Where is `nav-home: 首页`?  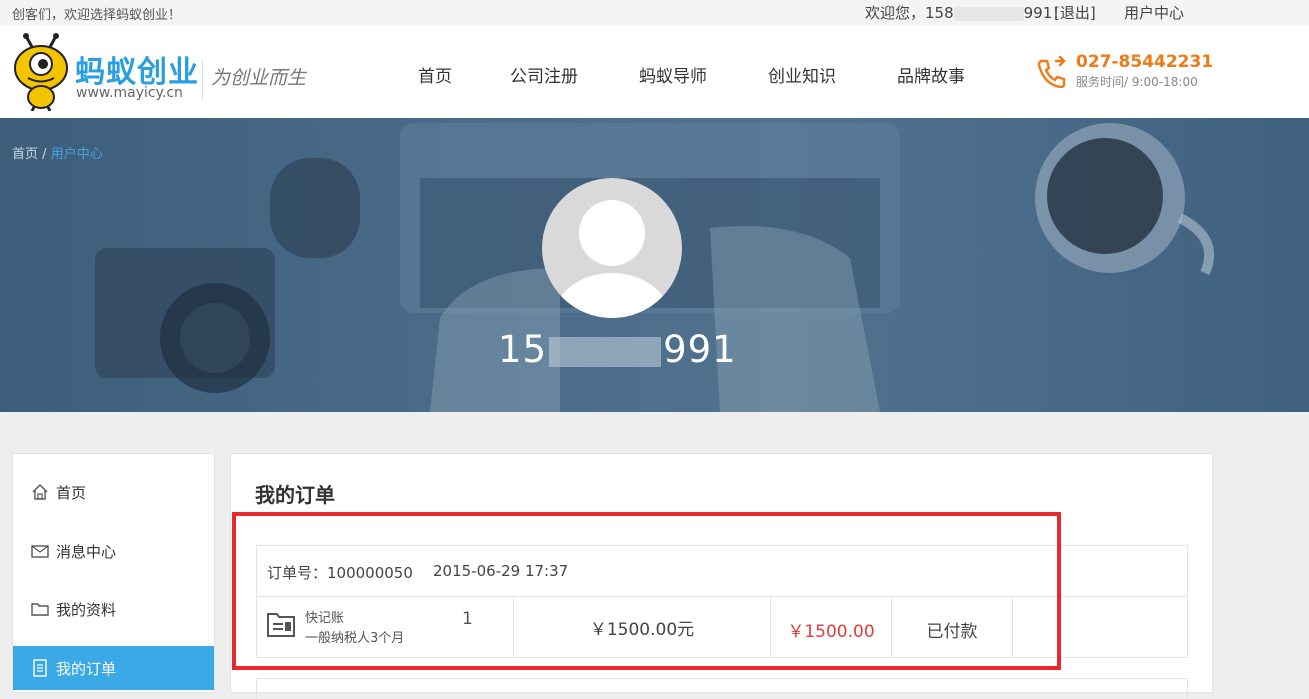
nav-home: 首页 is located at coordinates (435, 74).